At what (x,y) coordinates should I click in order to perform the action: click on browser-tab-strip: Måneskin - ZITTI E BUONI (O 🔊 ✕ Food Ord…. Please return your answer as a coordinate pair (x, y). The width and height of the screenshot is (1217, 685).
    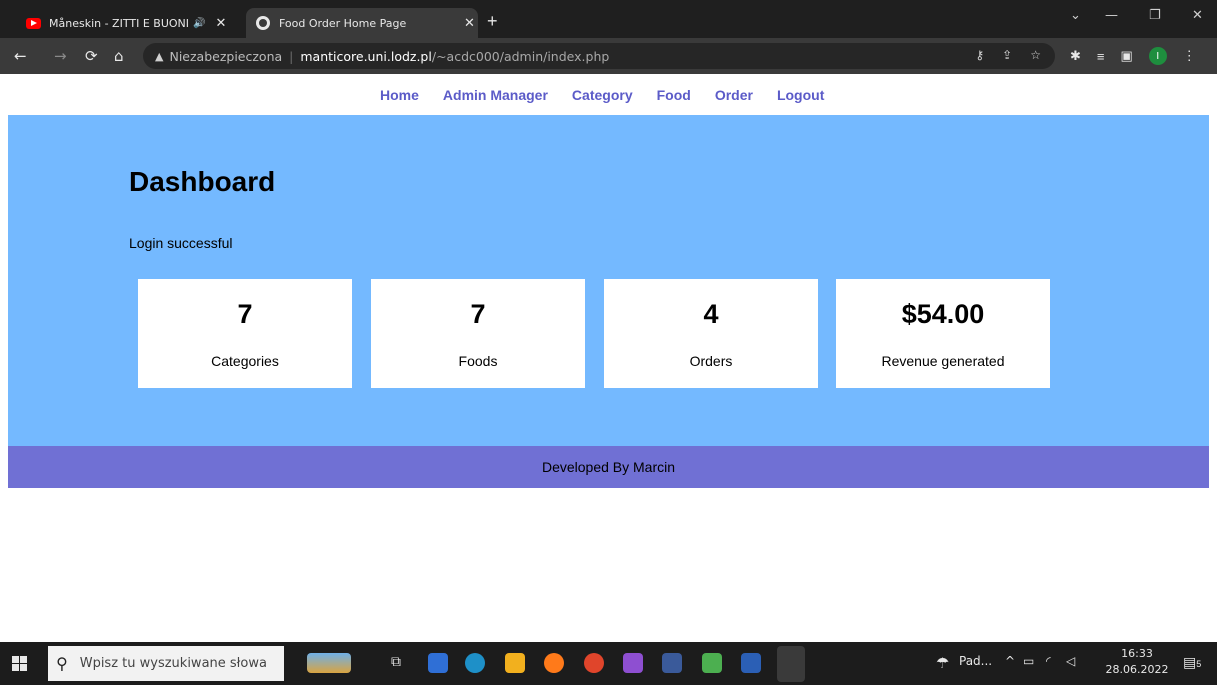
    Looking at the image, I should click on (608, 19).